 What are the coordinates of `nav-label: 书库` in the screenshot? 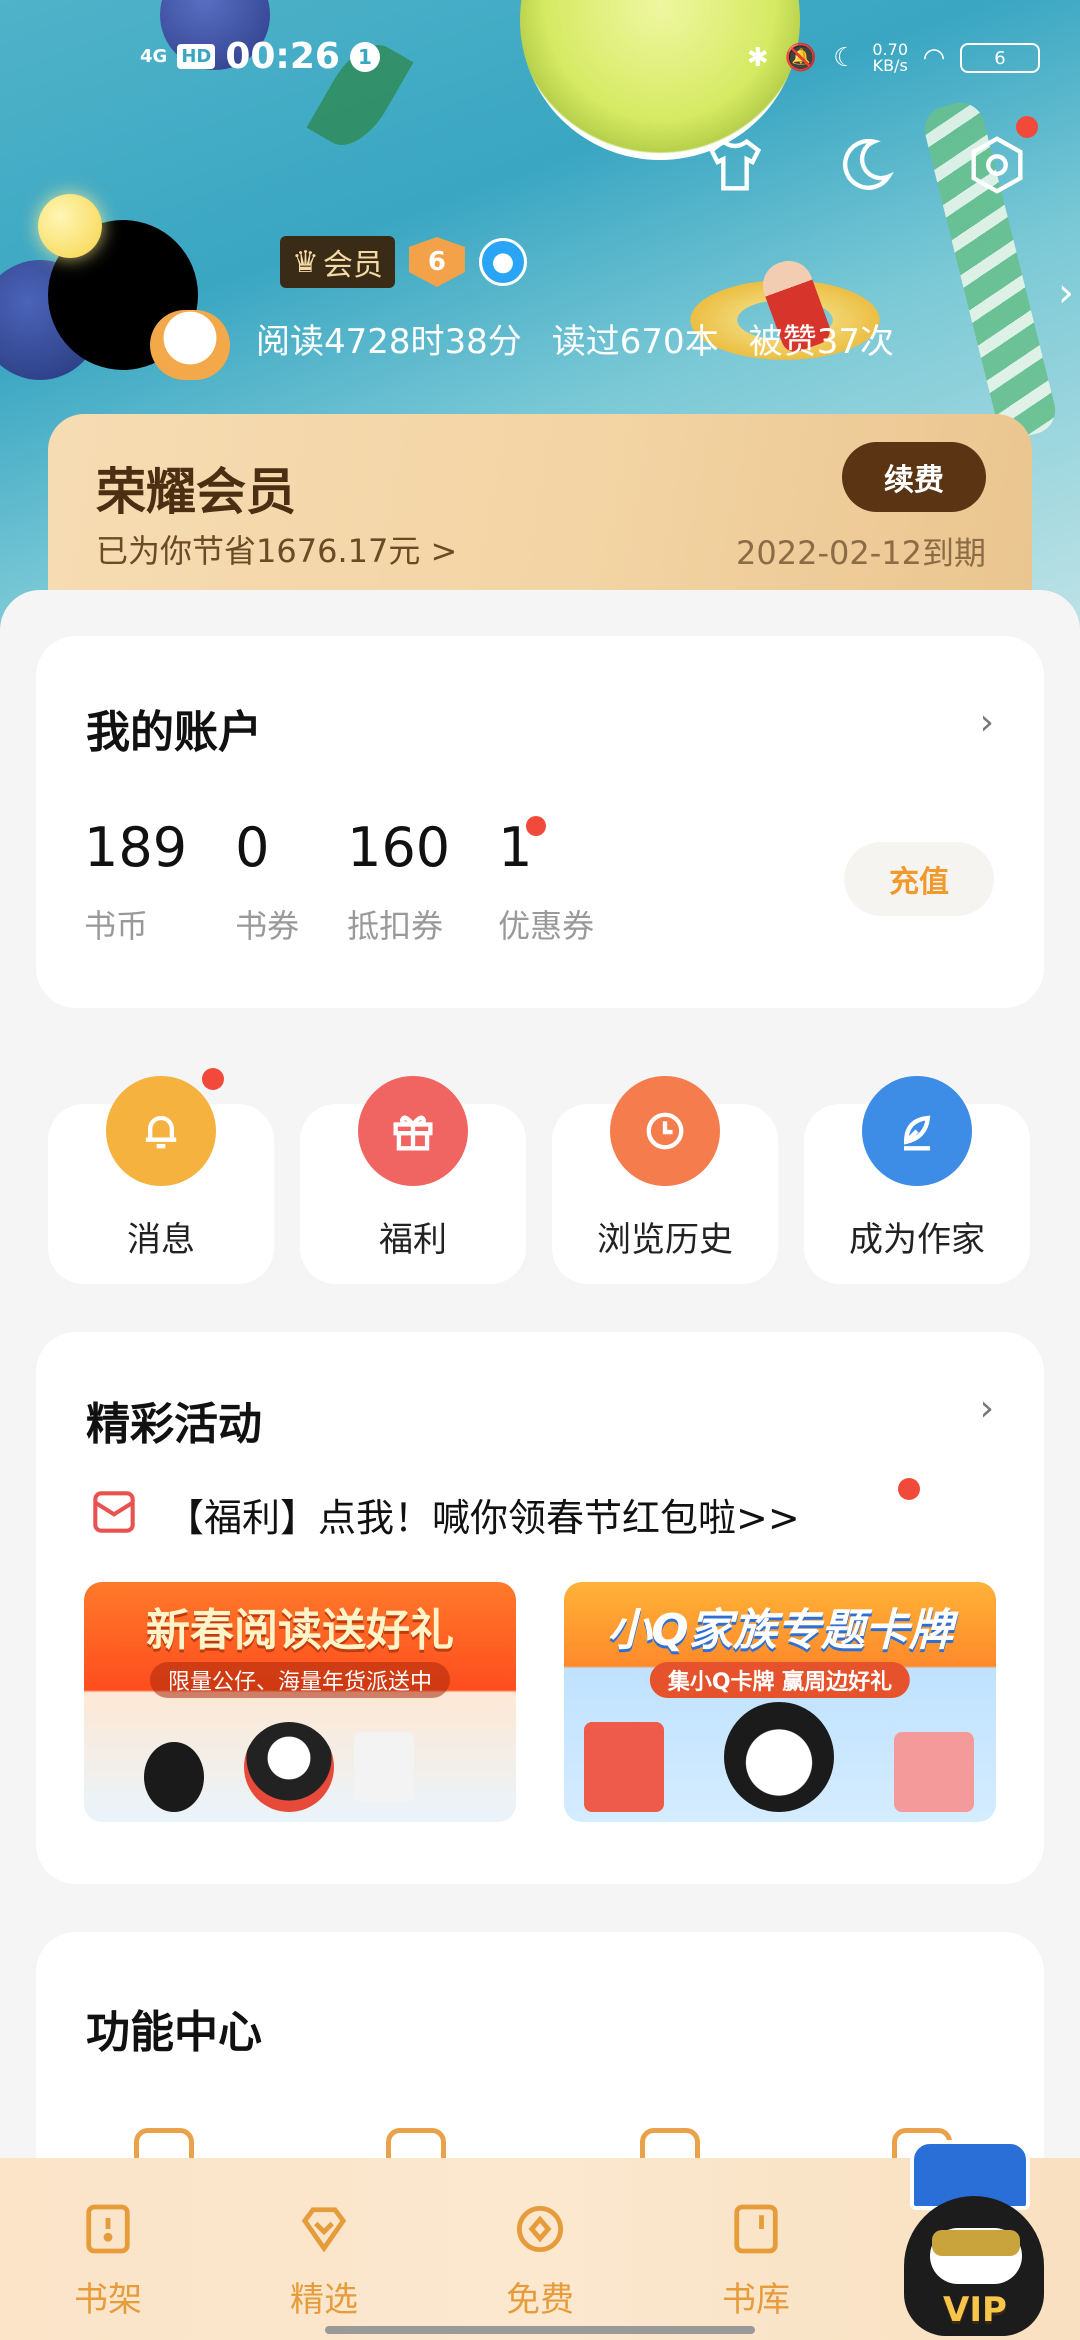 It's located at (756, 2300).